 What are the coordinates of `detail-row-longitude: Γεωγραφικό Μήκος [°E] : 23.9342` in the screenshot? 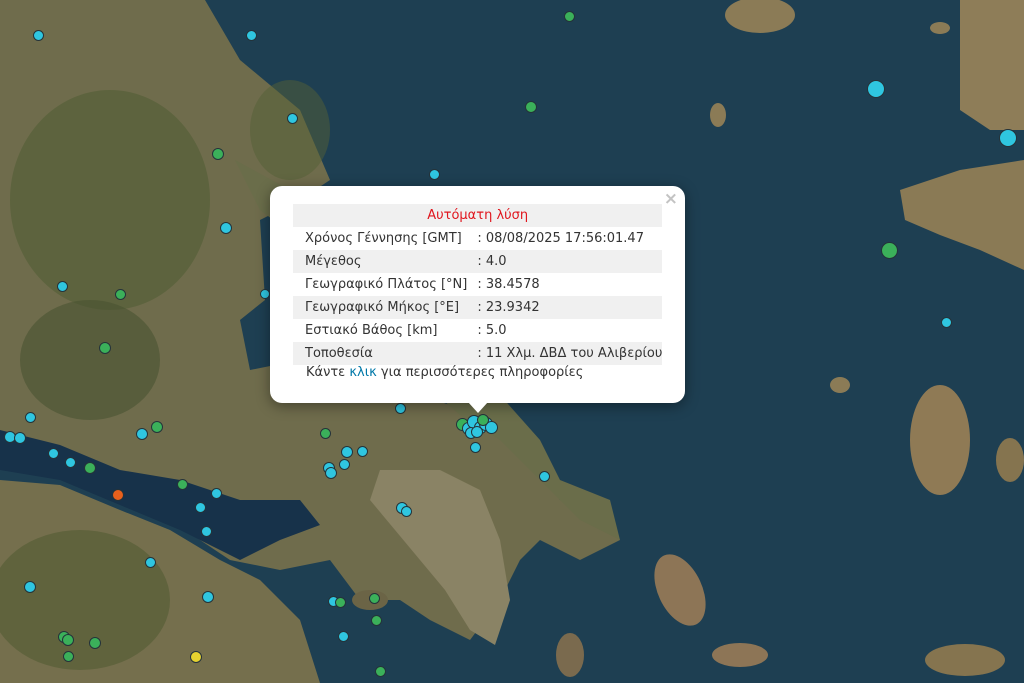 It's located at (478, 307).